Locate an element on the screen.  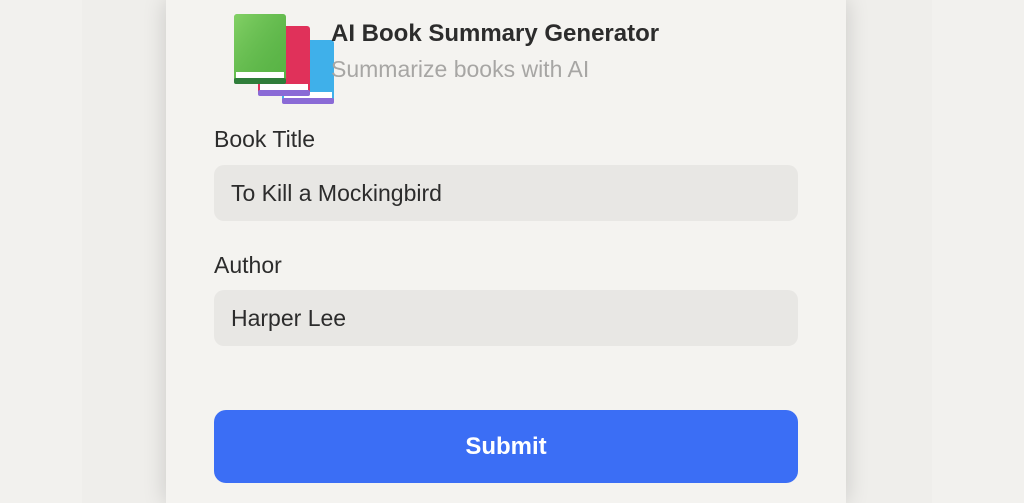
book-title-field is located at coordinates (506, 193).